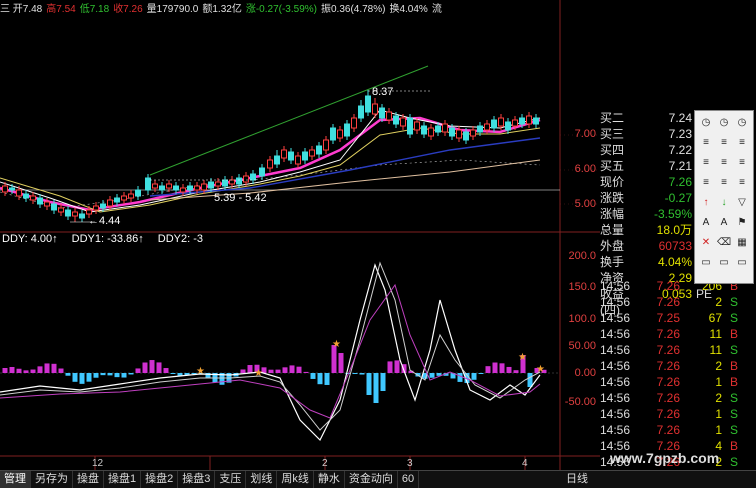  I want to click on drawing-toolbox: ◷ ◷ ◷ ≡ ≡ ≡ ≡ ≡ ≡ ≡ ≡ ≡ ↑ ↓ ▽ A A ⚑ ✕ ⌫ ▦ ▭ ▭ ▭, so click(724, 197).